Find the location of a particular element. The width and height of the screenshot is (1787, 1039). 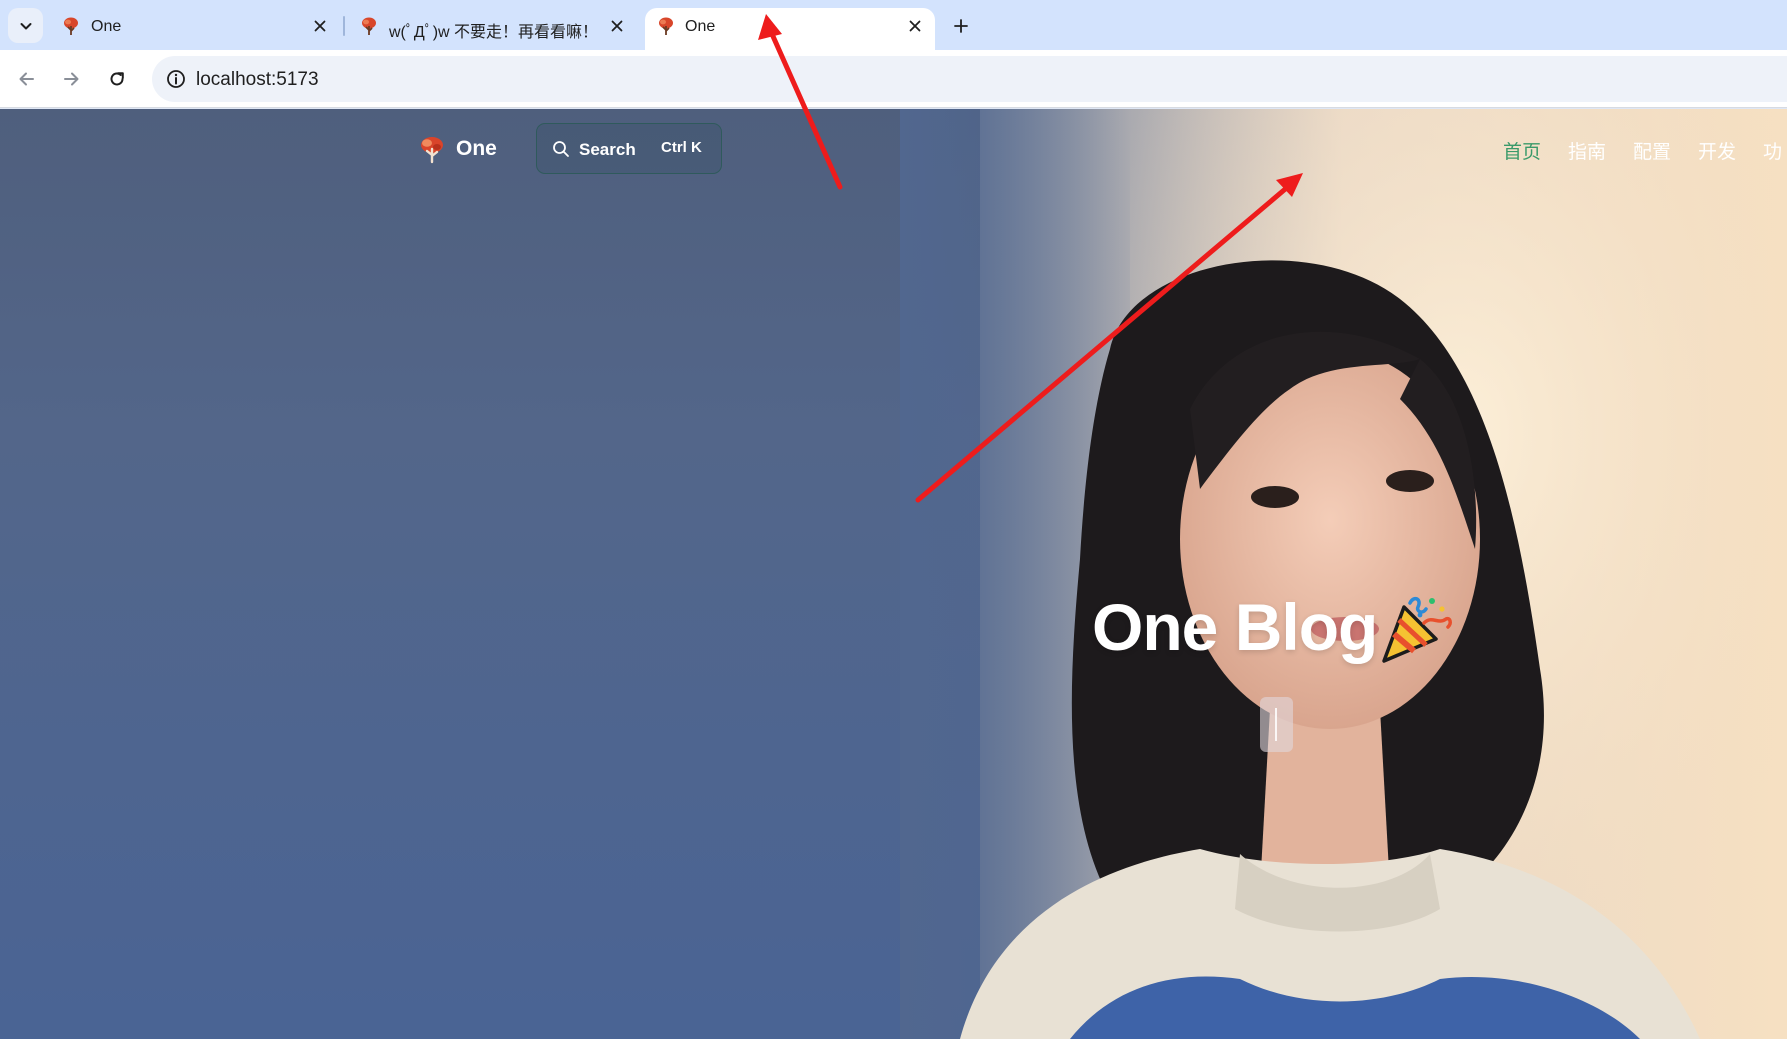

site-info-button is located at coordinates (176, 79).